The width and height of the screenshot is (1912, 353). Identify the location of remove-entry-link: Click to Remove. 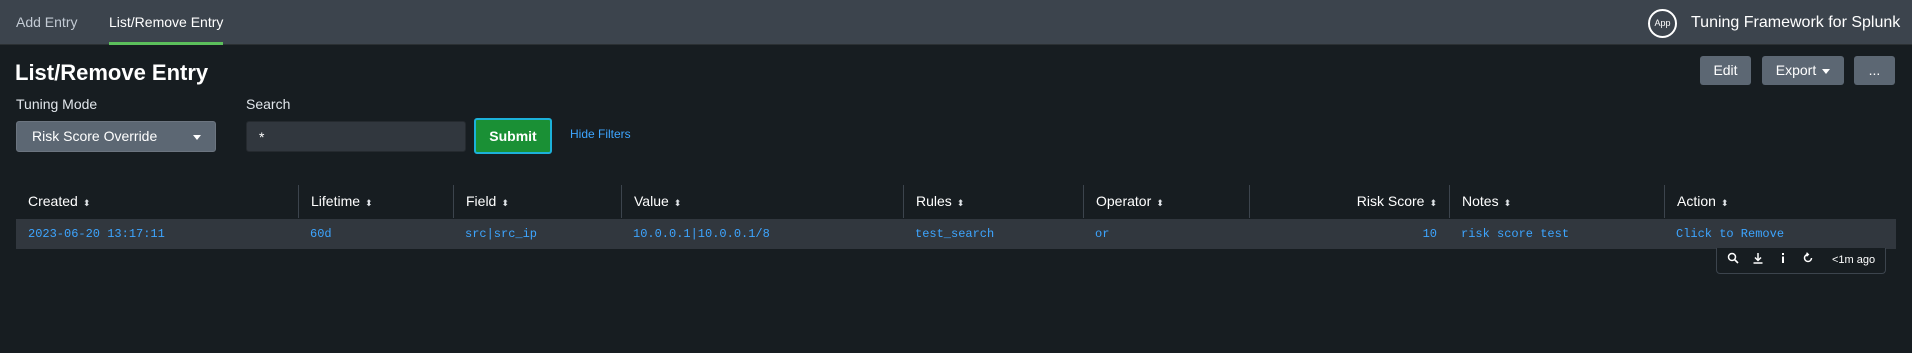
(1730, 234).